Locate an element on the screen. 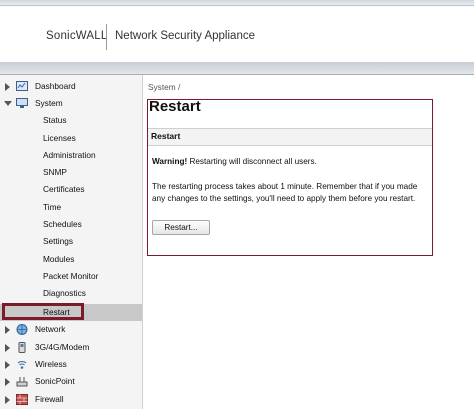  collapse-arrow-icon is located at coordinates (8, 103).